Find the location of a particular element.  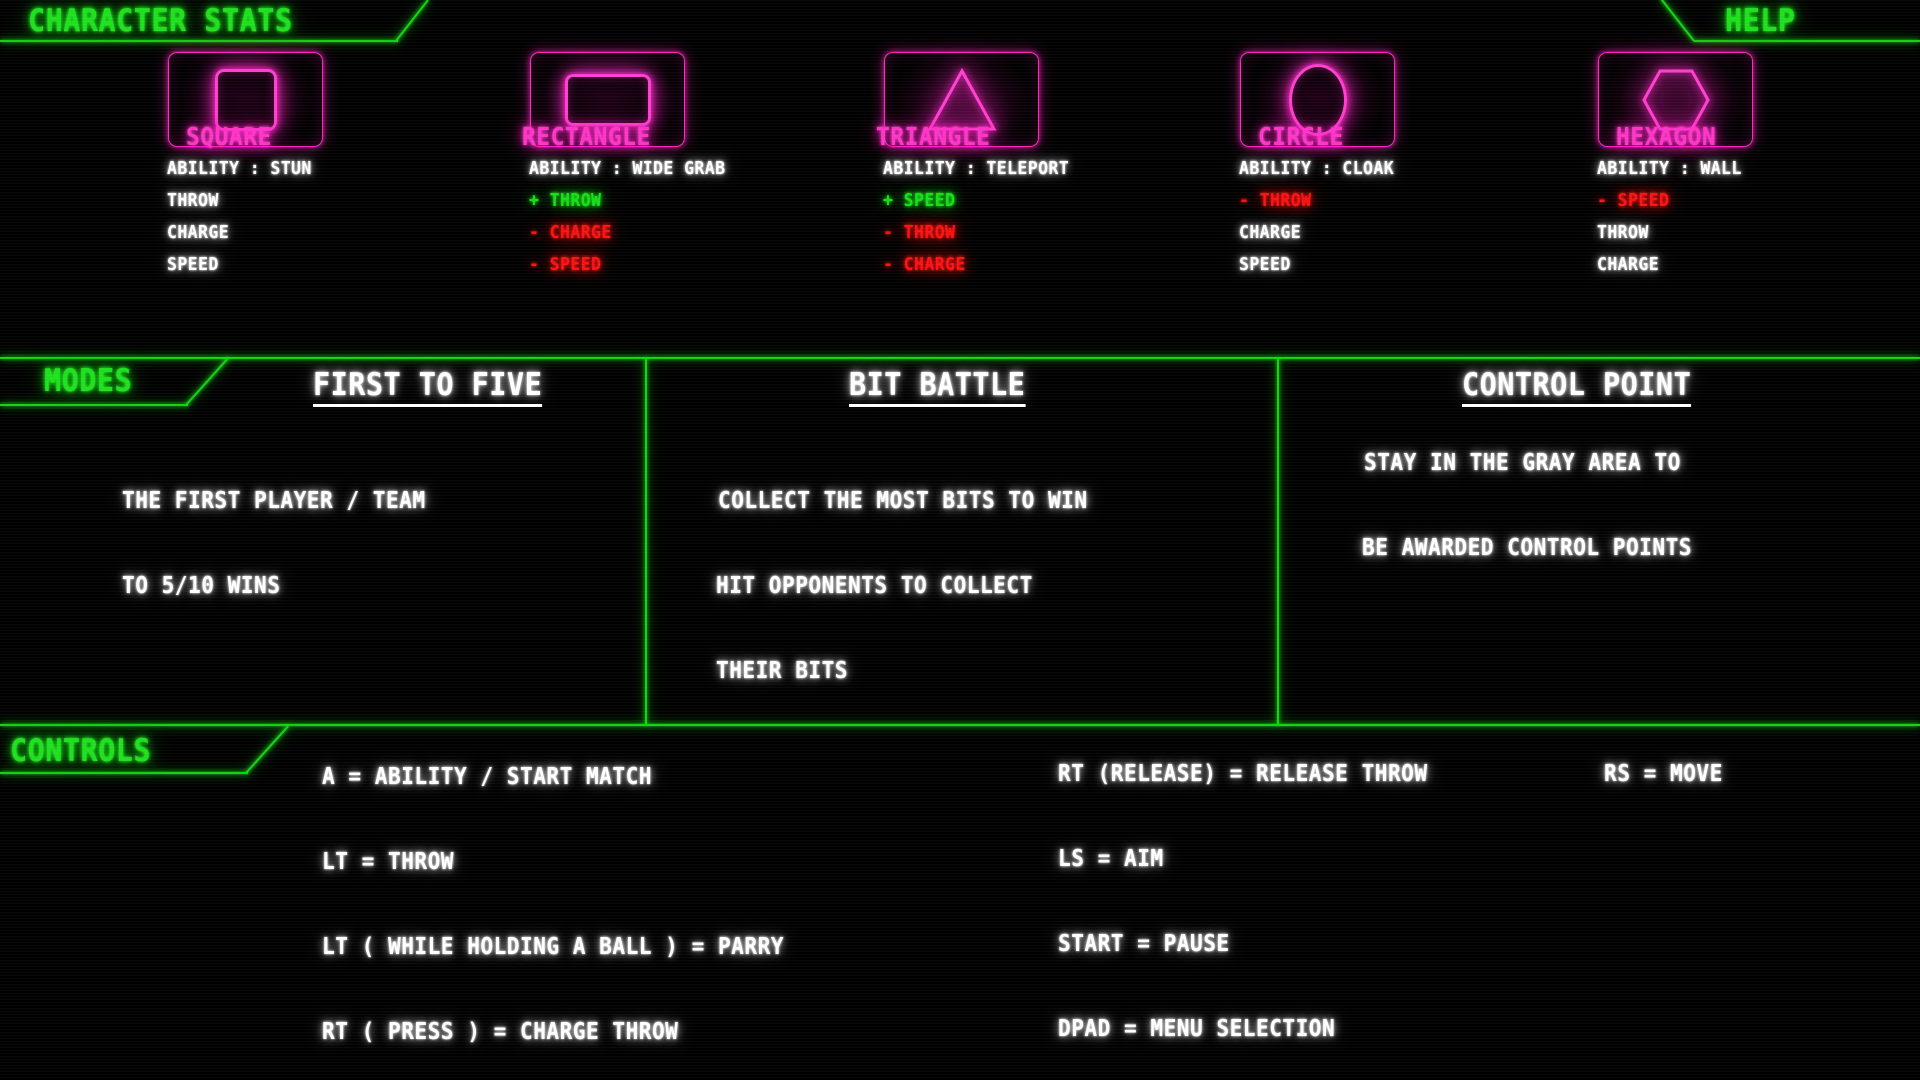

mode-description-line: COLLECT THE MOST BITS TO WIN is located at coordinates (903, 501).